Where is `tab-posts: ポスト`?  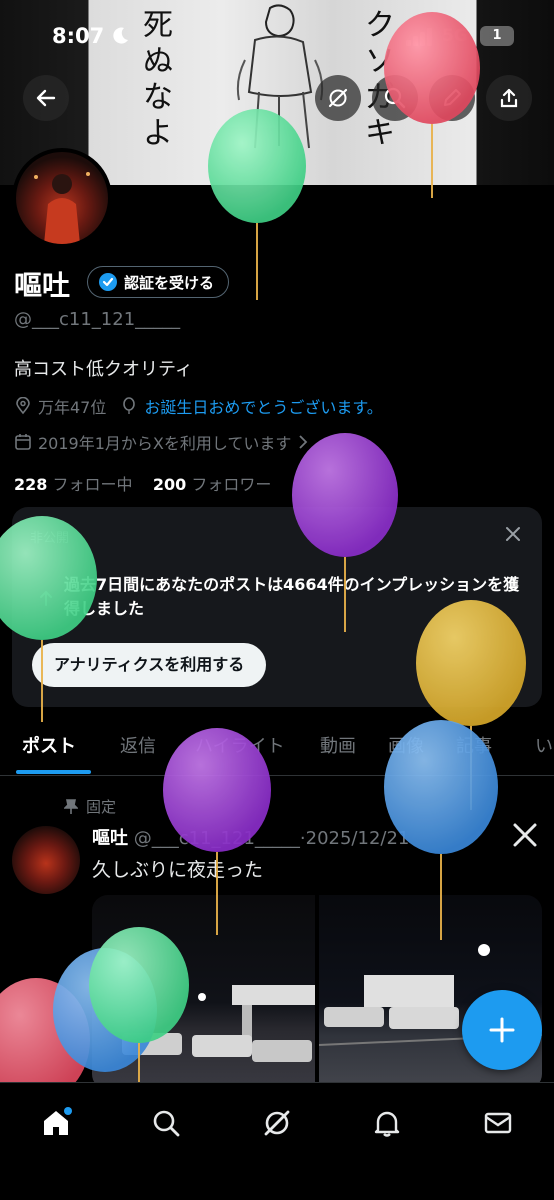 tab-posts: ポスト is located at coordinates (49, 745).